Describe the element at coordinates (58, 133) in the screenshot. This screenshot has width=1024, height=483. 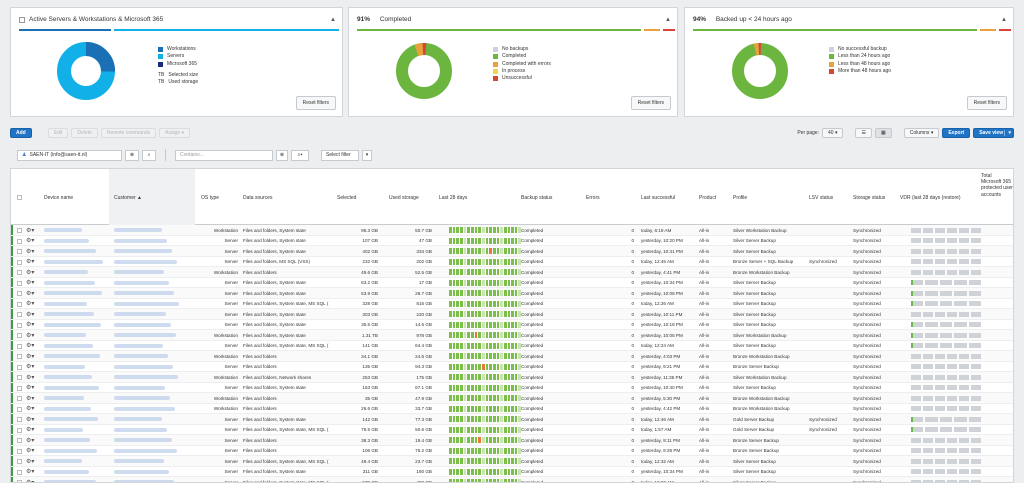
I see `edit-button: Edit` at that location.